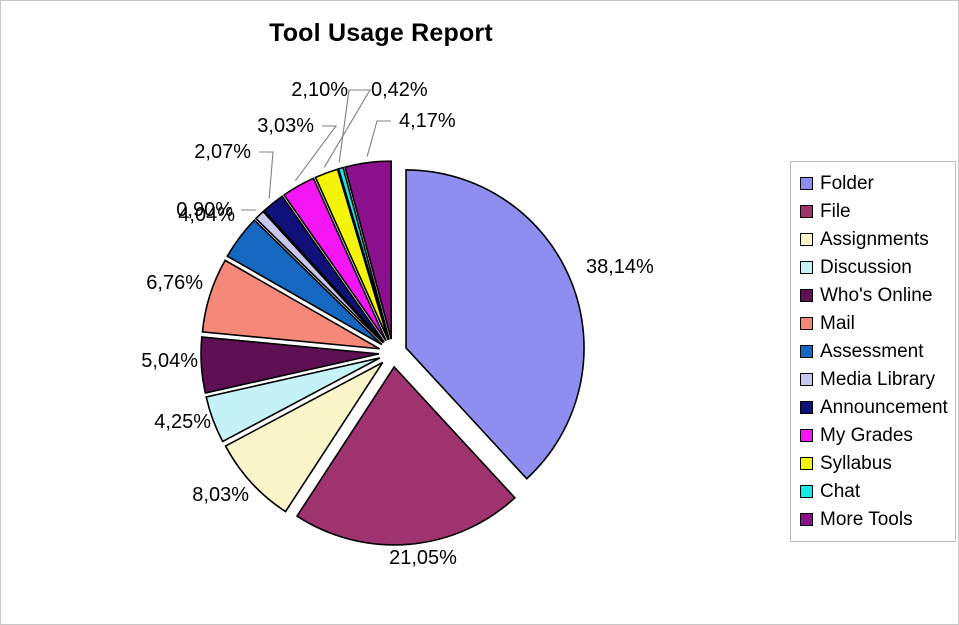 The width and height of the screenshot is (959, 625). Describe the element at coordinates (874, 239) in the screenshot. I see `legend-item-label: Assignments` at that location.